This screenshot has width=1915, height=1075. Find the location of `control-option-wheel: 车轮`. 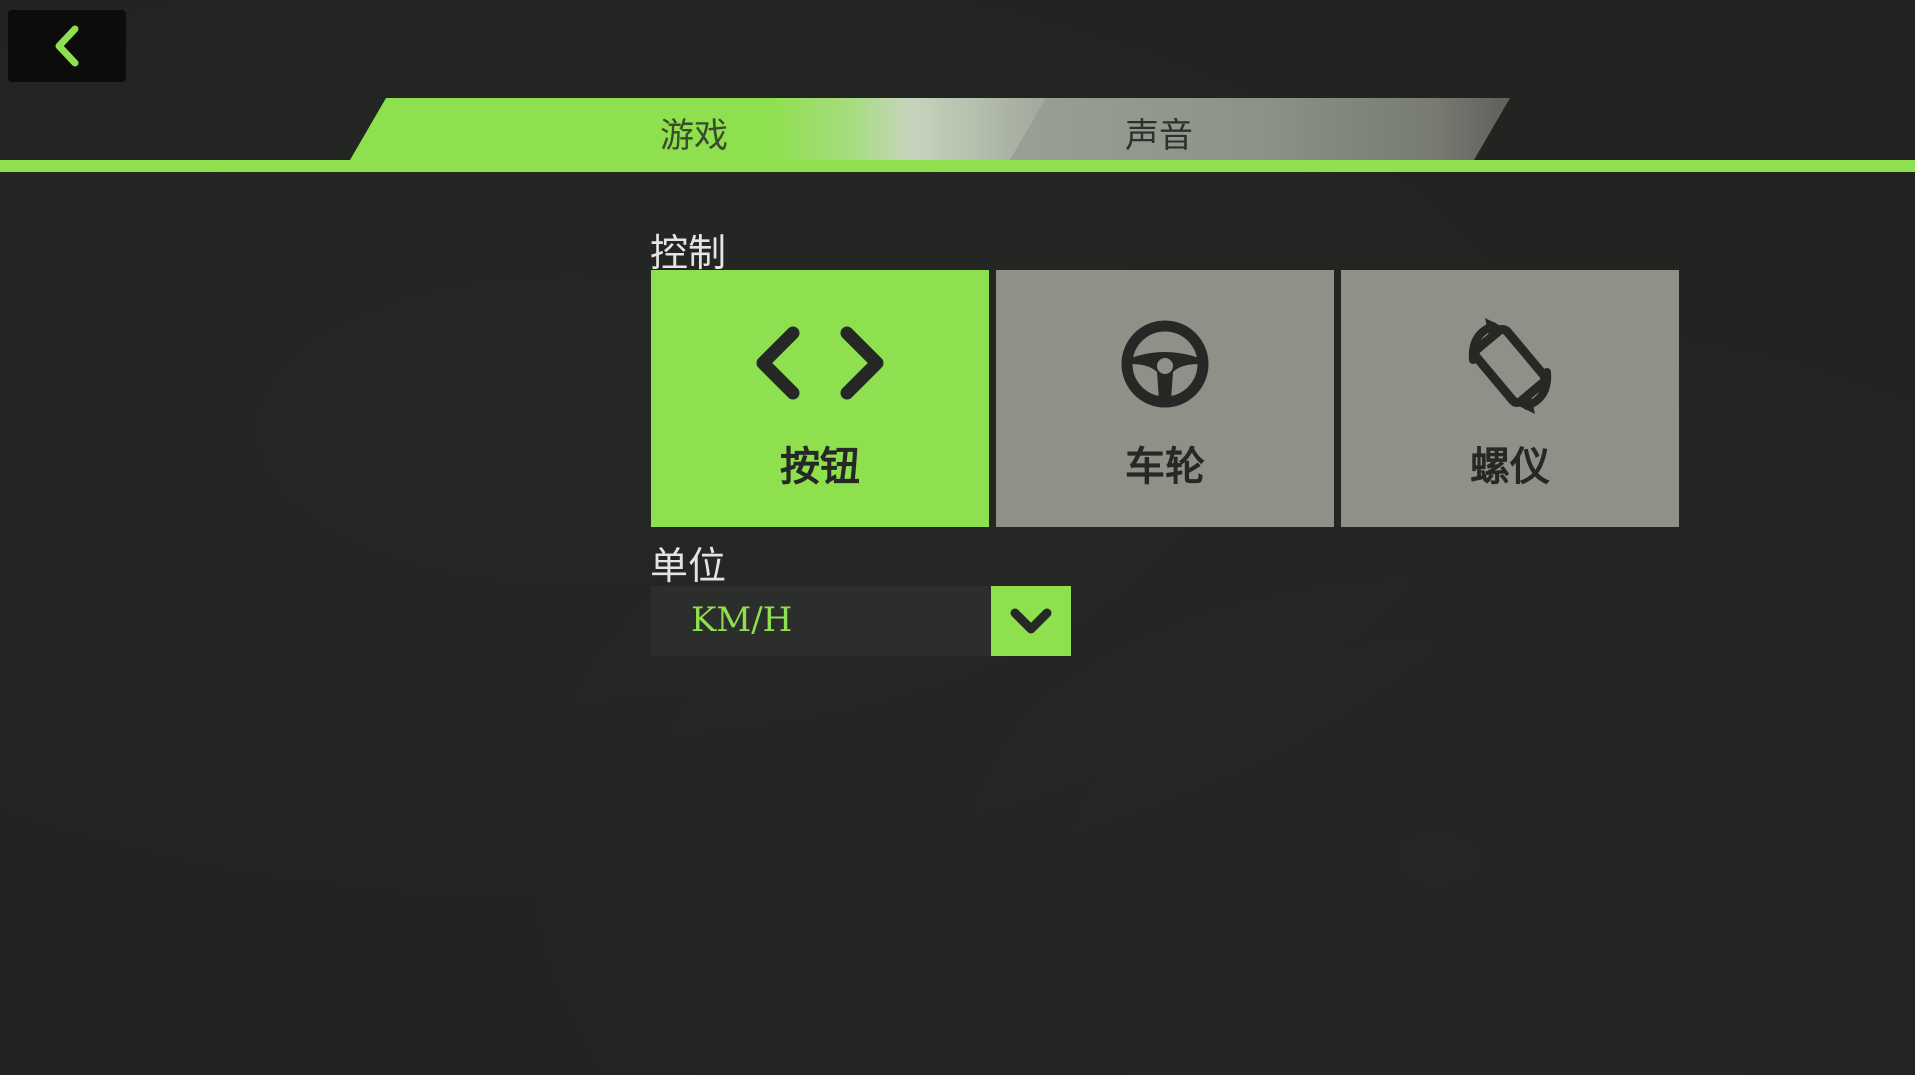

control-option-wheel: 车轮 is located at coordinates (1165, 398).